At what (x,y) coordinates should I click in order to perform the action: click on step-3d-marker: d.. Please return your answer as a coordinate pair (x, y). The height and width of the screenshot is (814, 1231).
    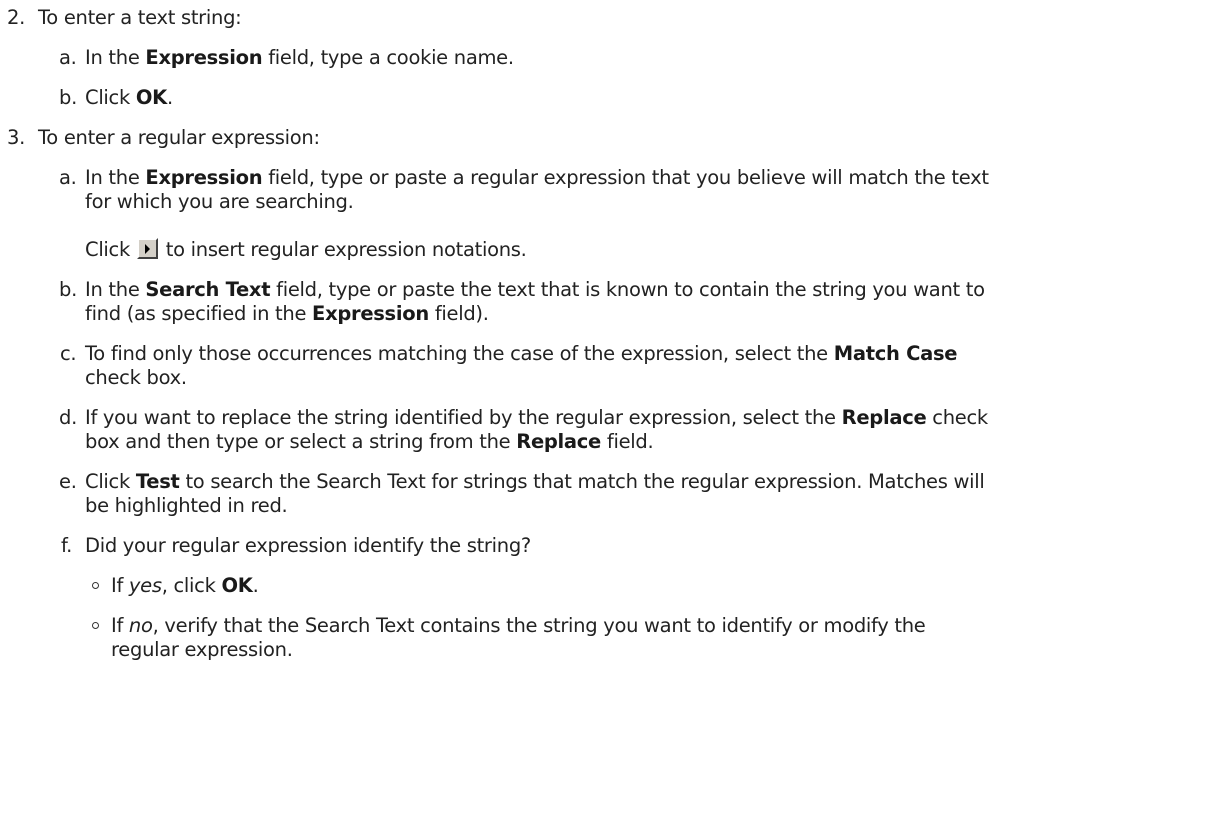
    Looking at the image, I should click on (68, 417).